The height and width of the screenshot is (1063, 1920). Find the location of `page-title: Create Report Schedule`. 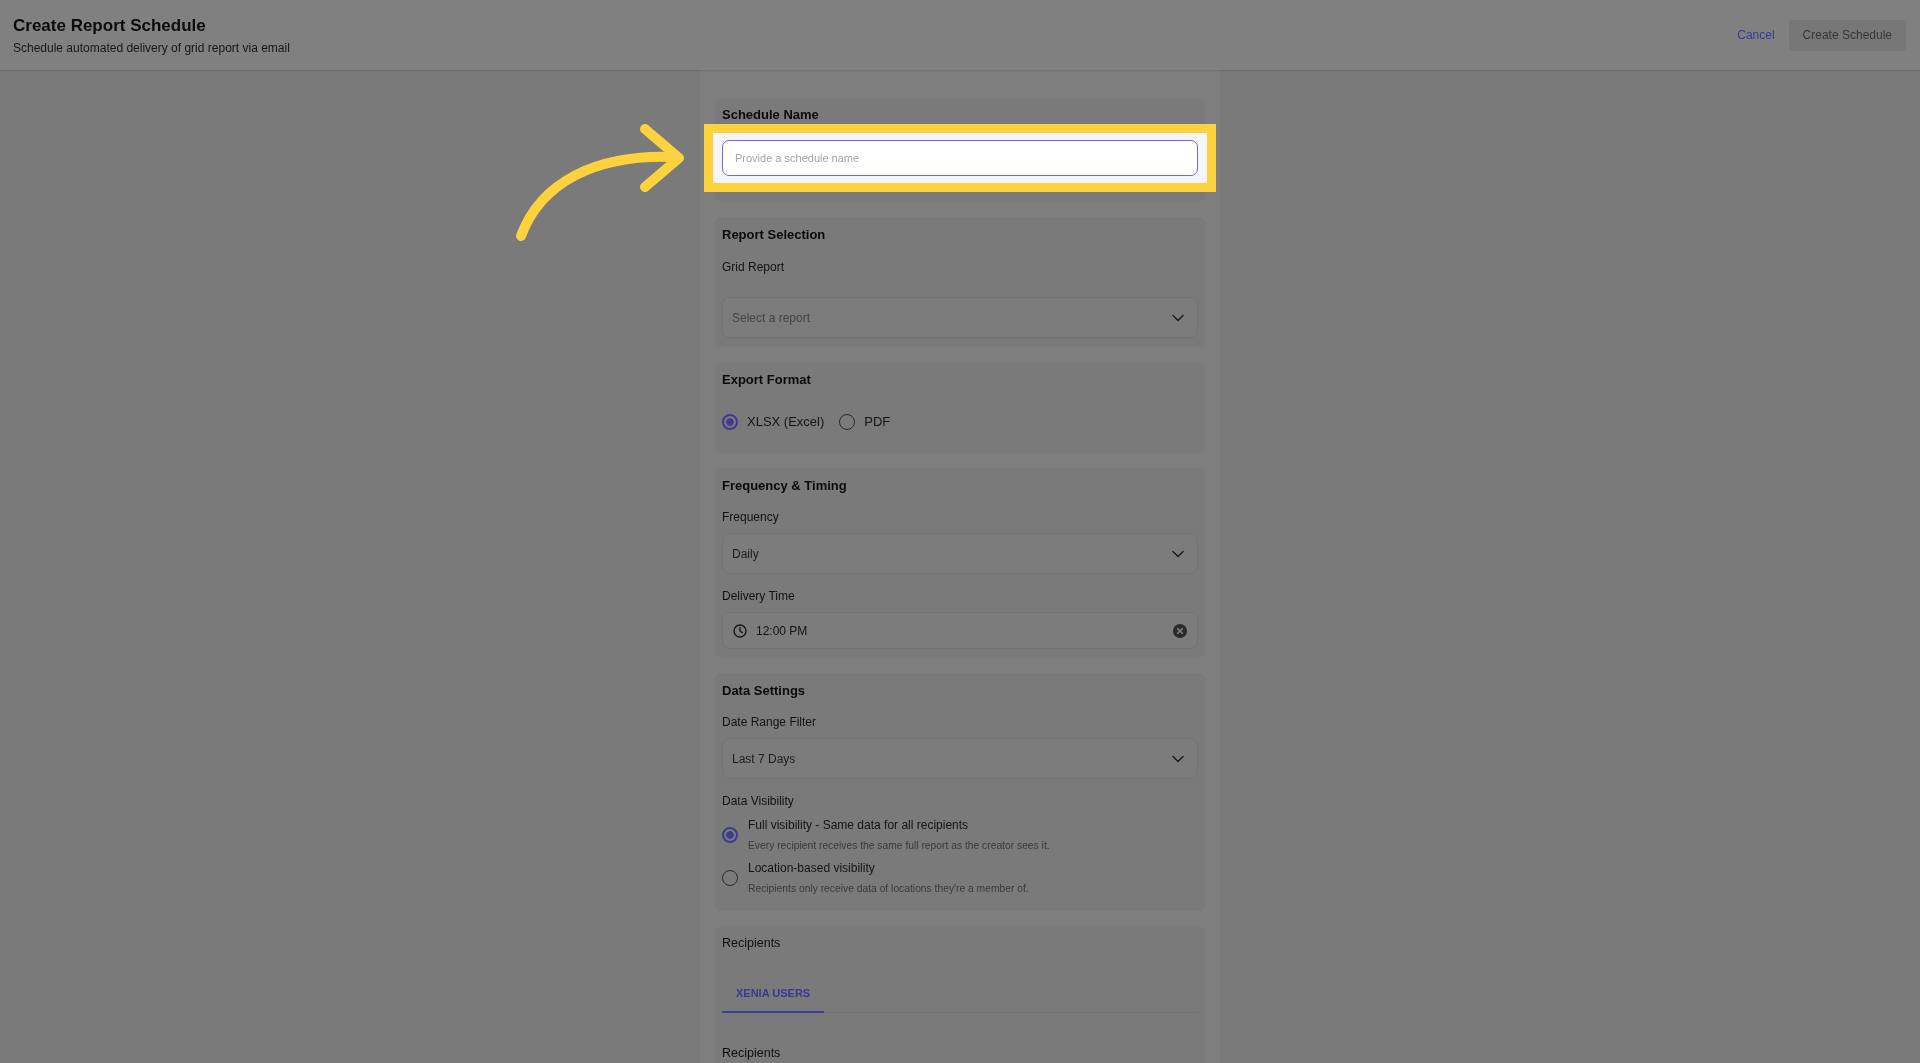

page-title: Create Report Schedule is located at coordinates (109, 25).